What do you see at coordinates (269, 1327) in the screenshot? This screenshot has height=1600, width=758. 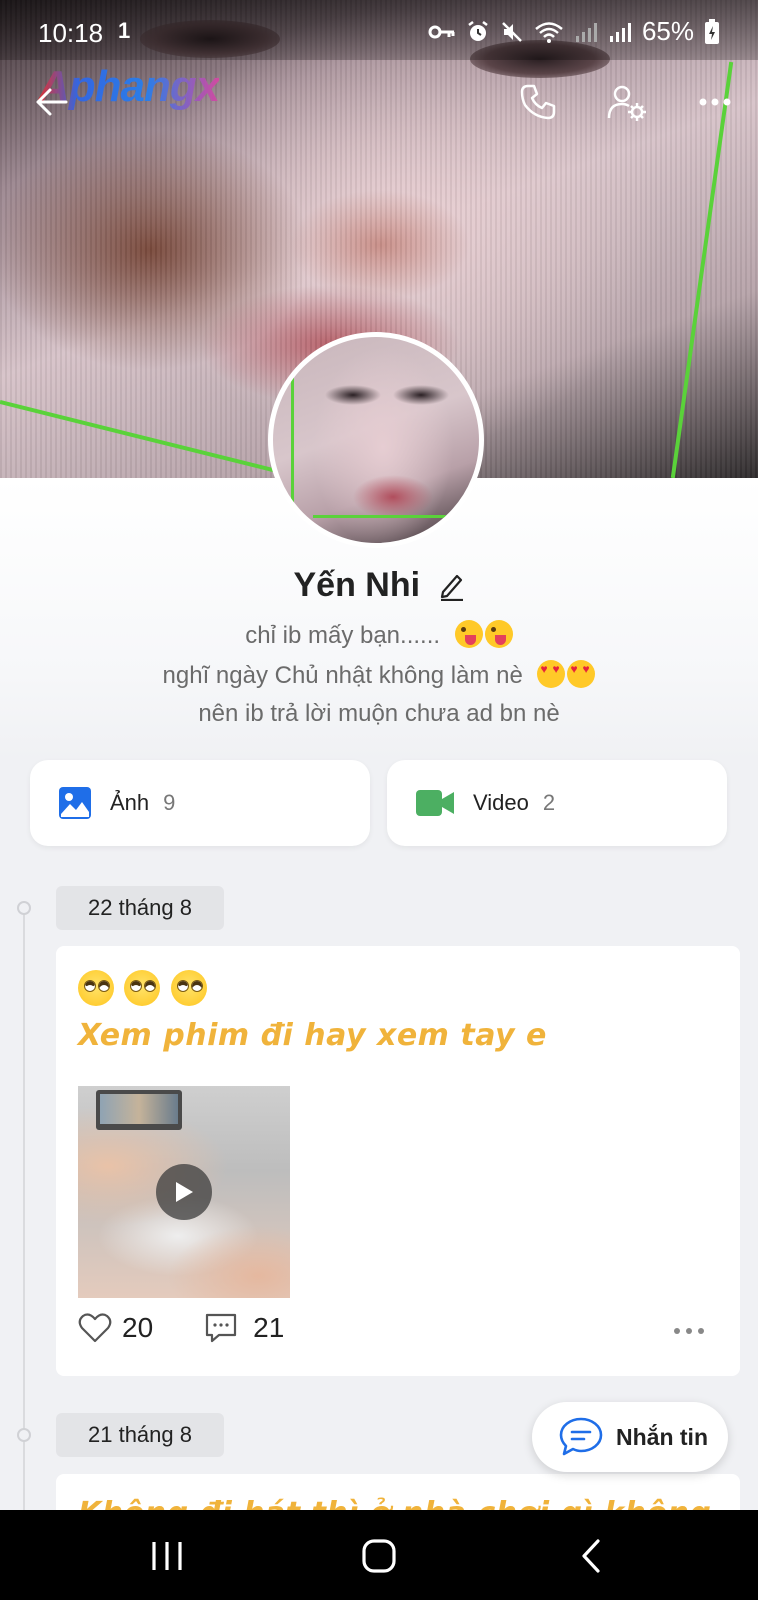 I see `comment-count: 21` at bounding box center [269, 1327].